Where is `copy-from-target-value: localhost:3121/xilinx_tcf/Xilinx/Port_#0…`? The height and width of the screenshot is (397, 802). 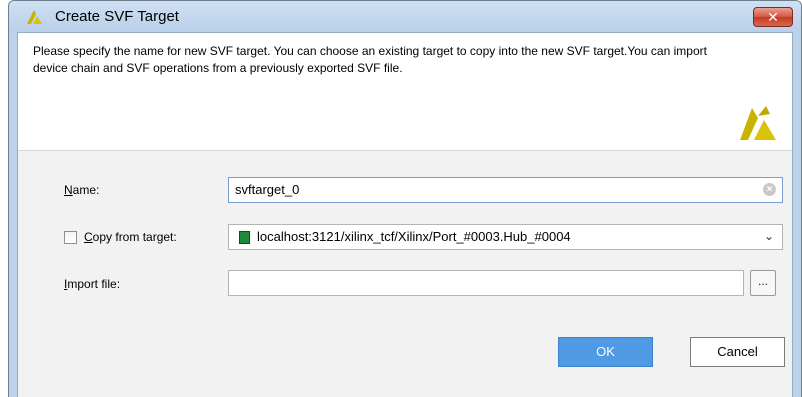 copy-from-target-value: localhost:3121/xilinx_tcf/Xilinx/Port_#0… is located at coordinates (414, 236).